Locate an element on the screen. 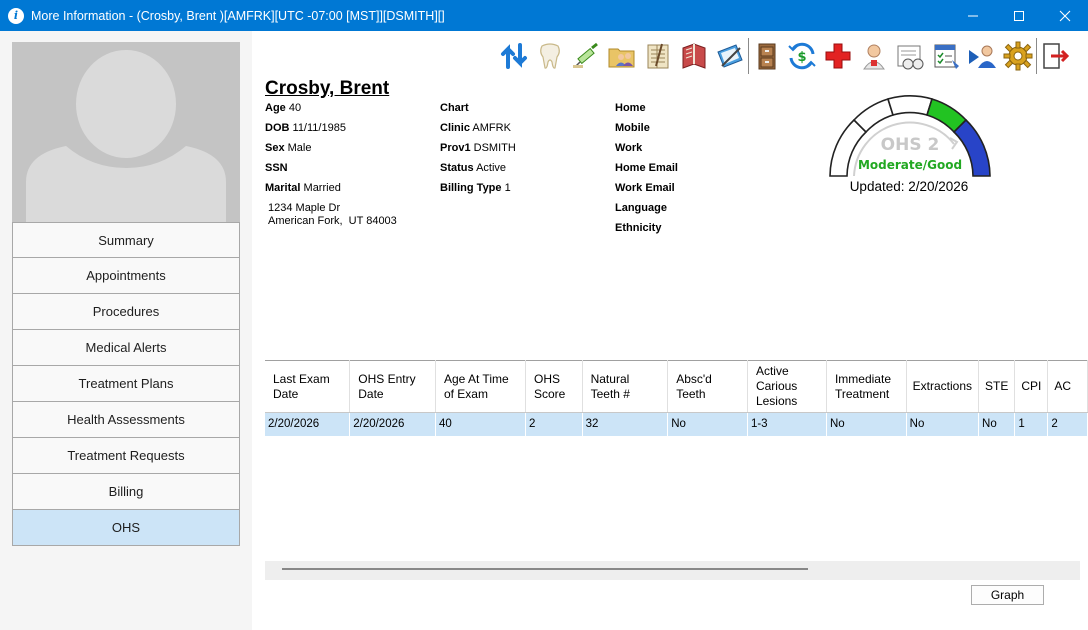 Image resolution: width=1088 pixels, height=630 pixels. language-field: Language is located at coordinates (646, 210).